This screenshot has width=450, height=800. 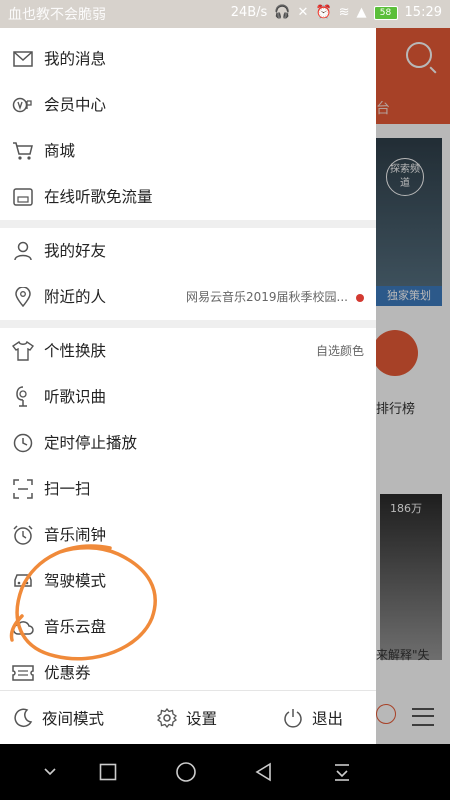 I want to click on drawer-scrim, so click(x=413, y=386).